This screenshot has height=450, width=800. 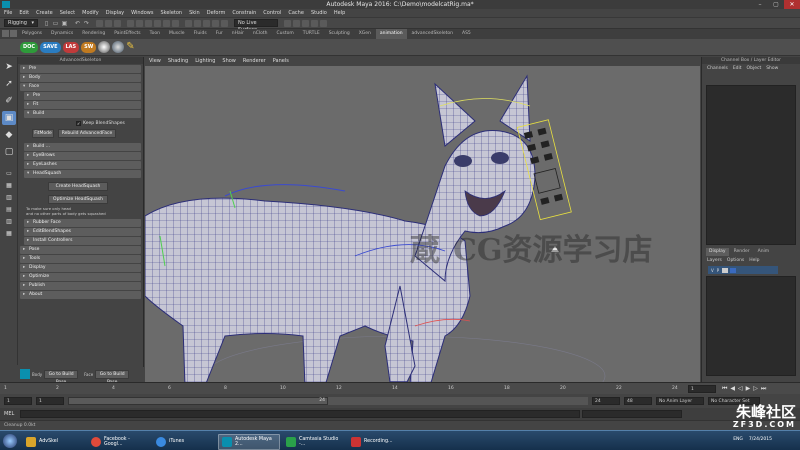 What do you see at coordinates (178, 61) in the screenshot?
I see `viewport-menu-shading: Shading` at bounding box center [178, 61].